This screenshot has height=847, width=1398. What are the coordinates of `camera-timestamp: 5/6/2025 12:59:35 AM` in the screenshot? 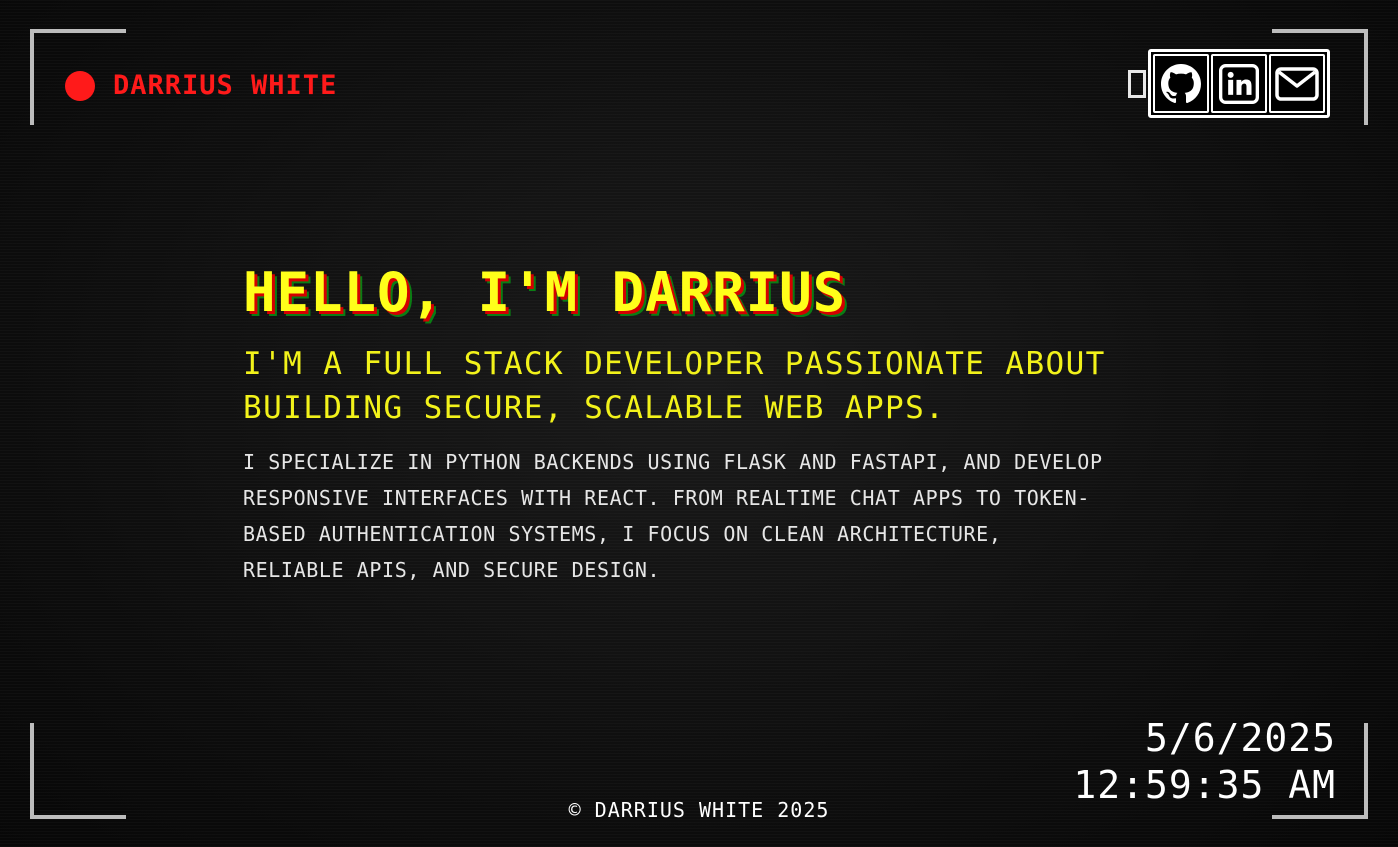 It's located at (1204, 762).